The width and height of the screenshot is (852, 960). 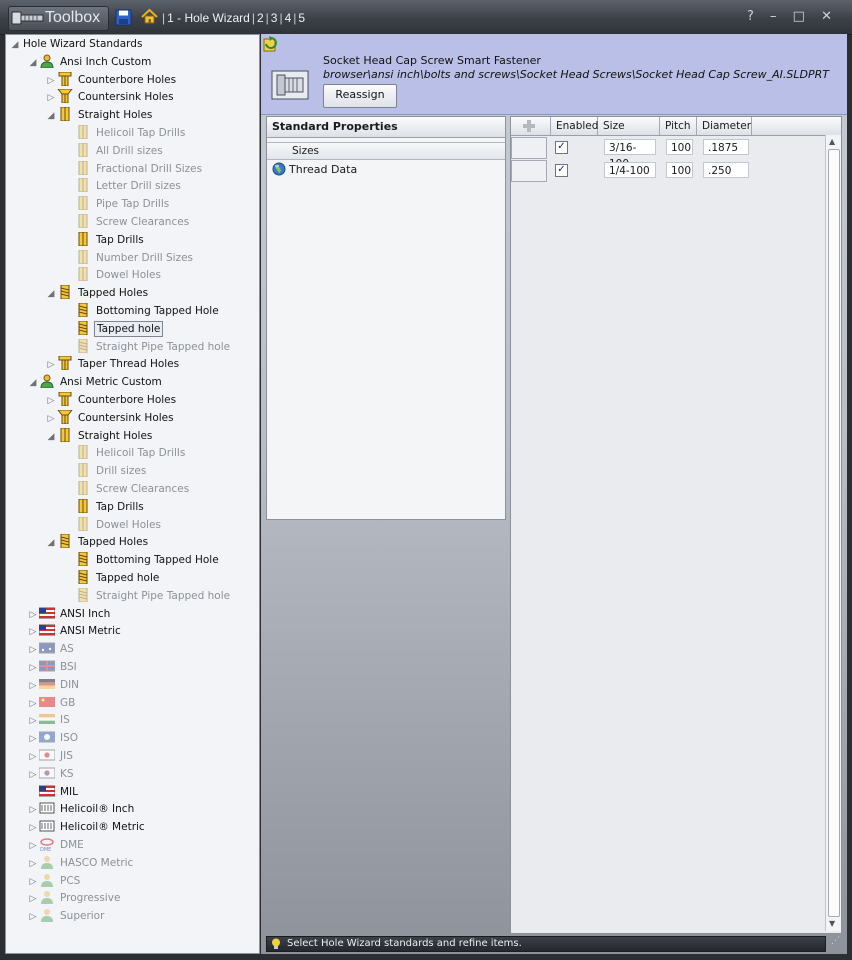 What do you see at coordinates (113, 364) in the screenshot?
I see `tree-item: ▷ Taper Thread Holes` at bounding box center [113, 364].